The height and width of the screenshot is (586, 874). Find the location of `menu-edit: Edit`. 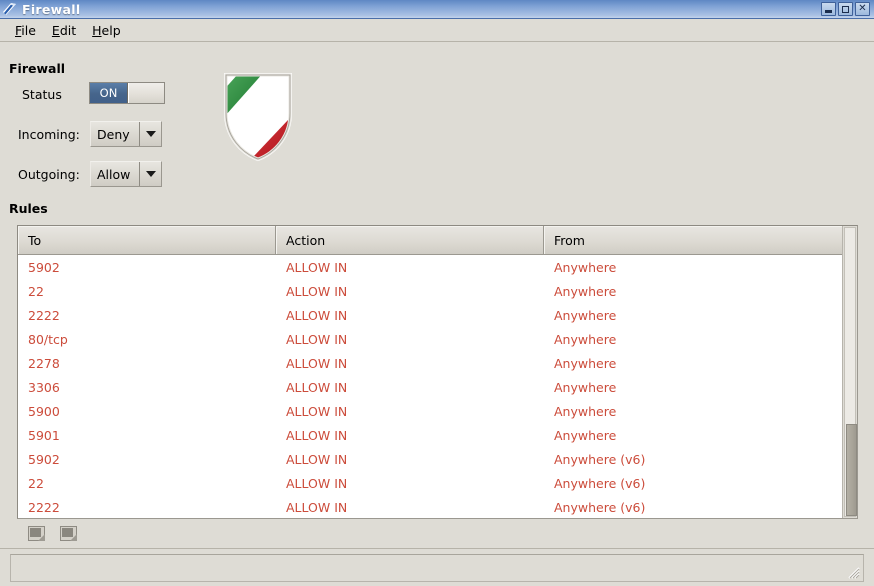

menu-edit: Edit is located at coordinates (64, 30).